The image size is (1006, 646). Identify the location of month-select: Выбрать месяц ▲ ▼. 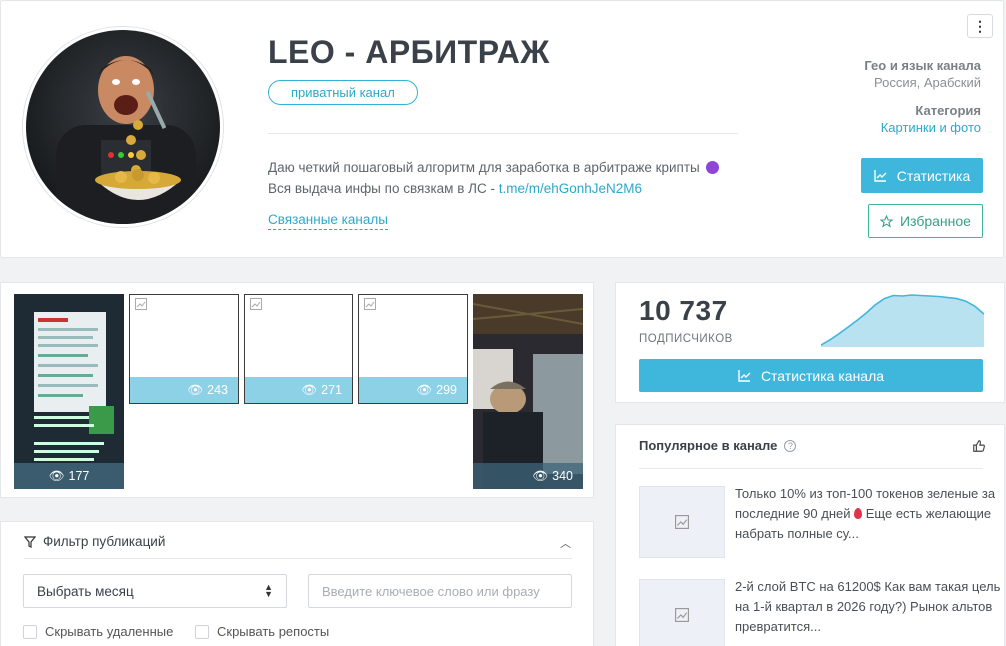
(155, 591).